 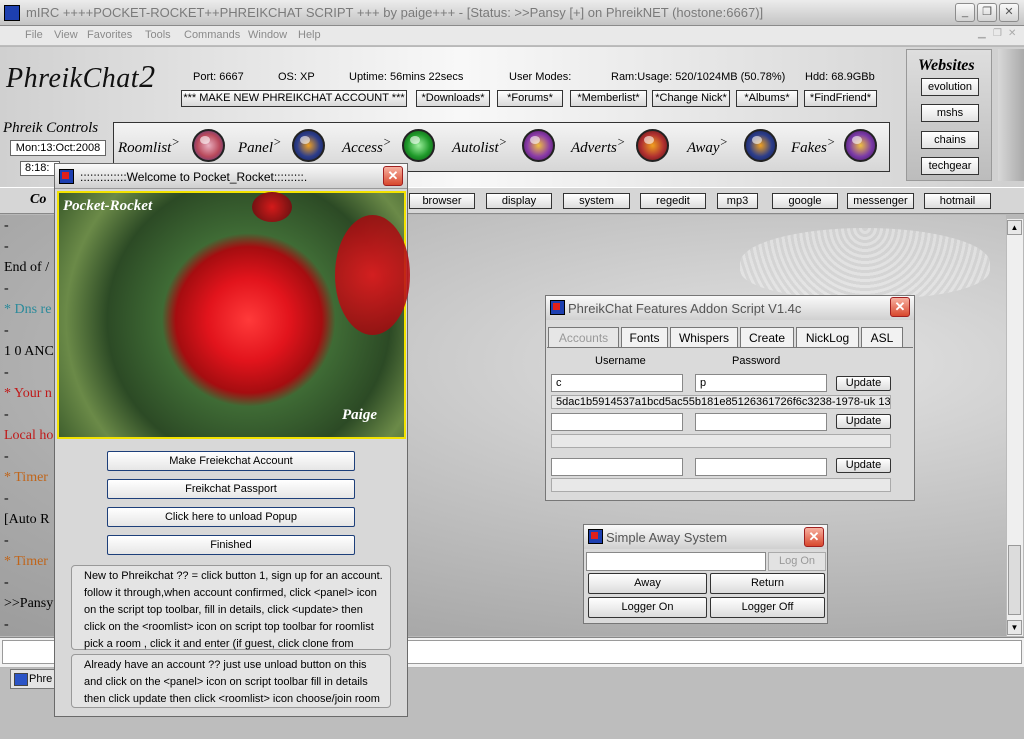 What do you see at coordinates (900, 307) in the screenshot?
I see `features-close-icon: ✕` at bounding box center [900, 307].